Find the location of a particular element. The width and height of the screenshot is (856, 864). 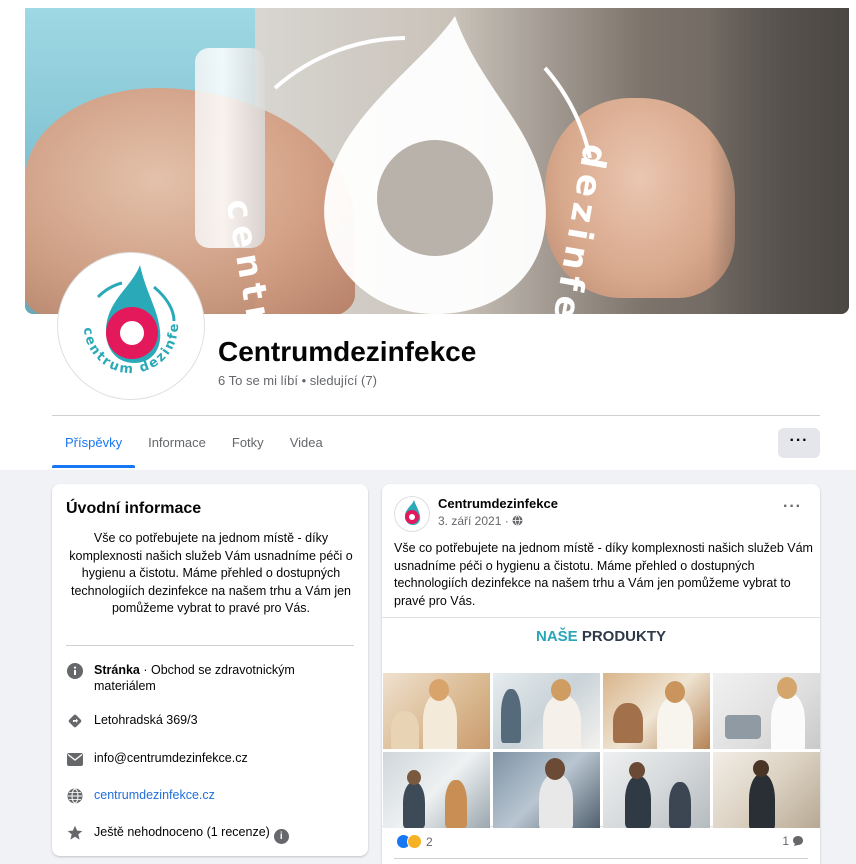

star-icon is located at coordinates (75, 833).